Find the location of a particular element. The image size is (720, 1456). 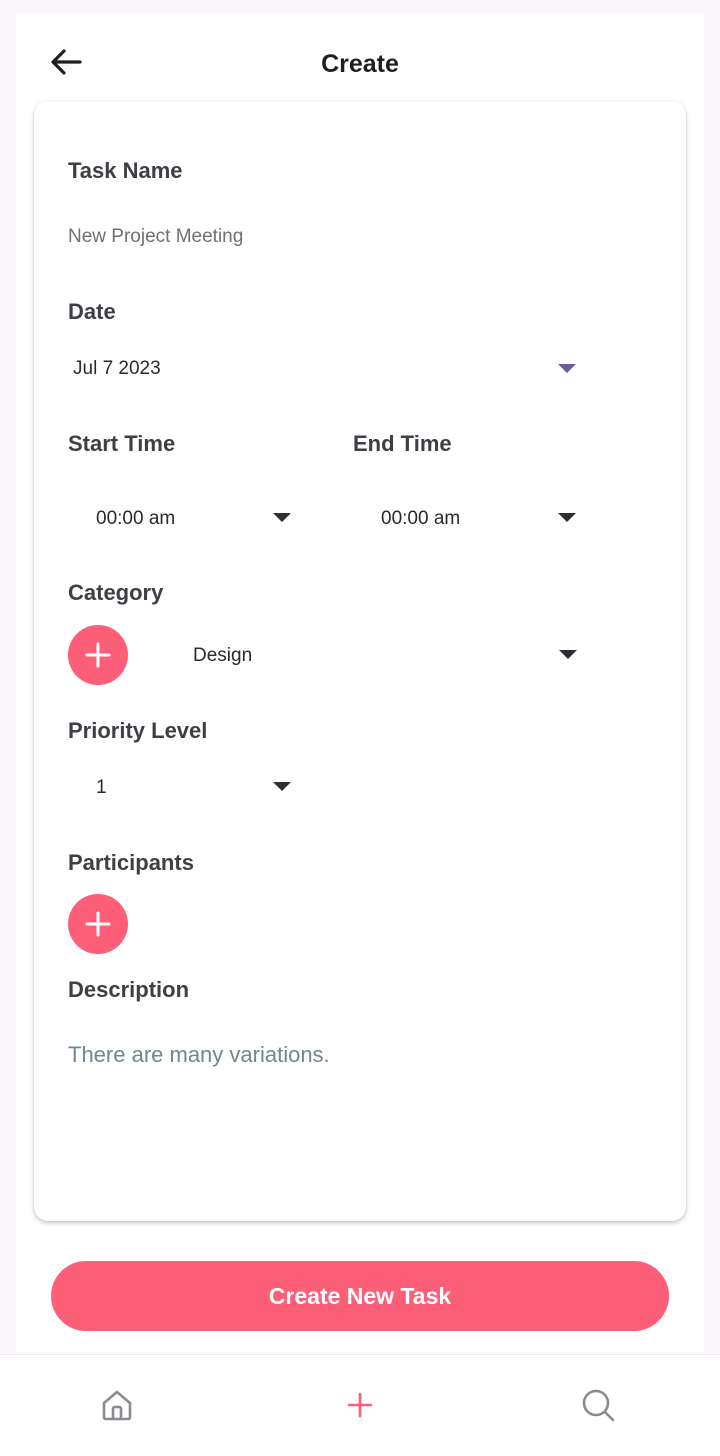

nav-home is located at coordinates (117, 1405).